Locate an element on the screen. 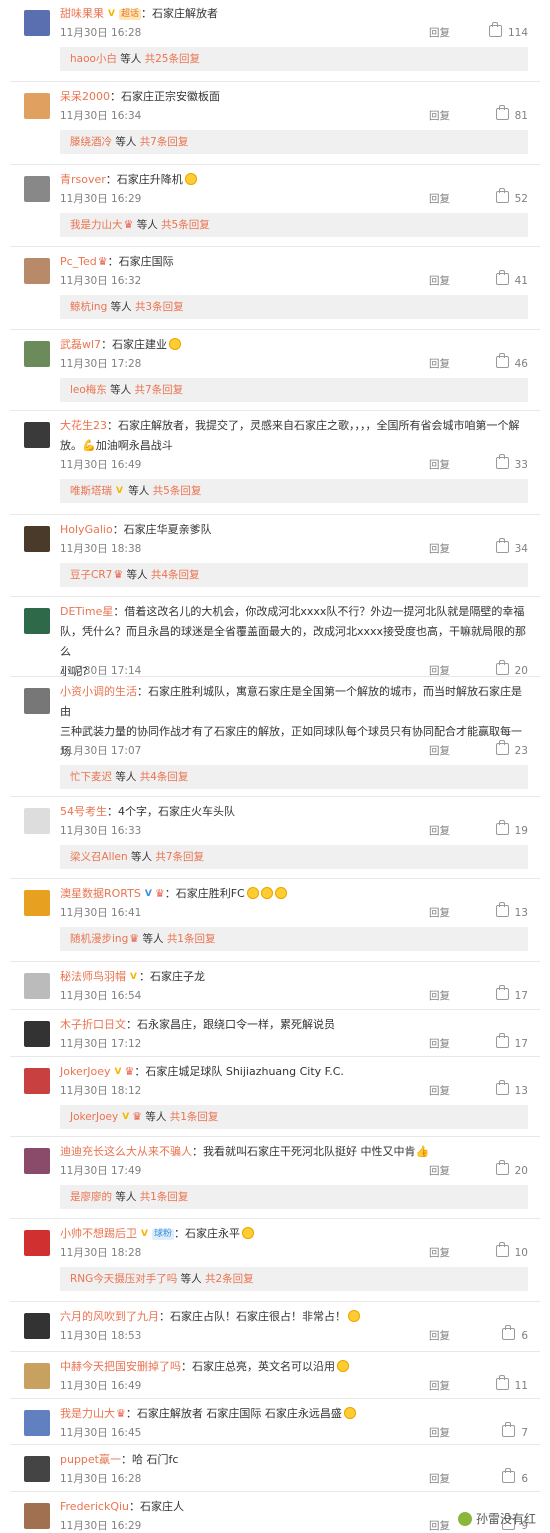 The image size is (550, 1533). username-link: JokerJoey is located at coordinates (85, 1071).